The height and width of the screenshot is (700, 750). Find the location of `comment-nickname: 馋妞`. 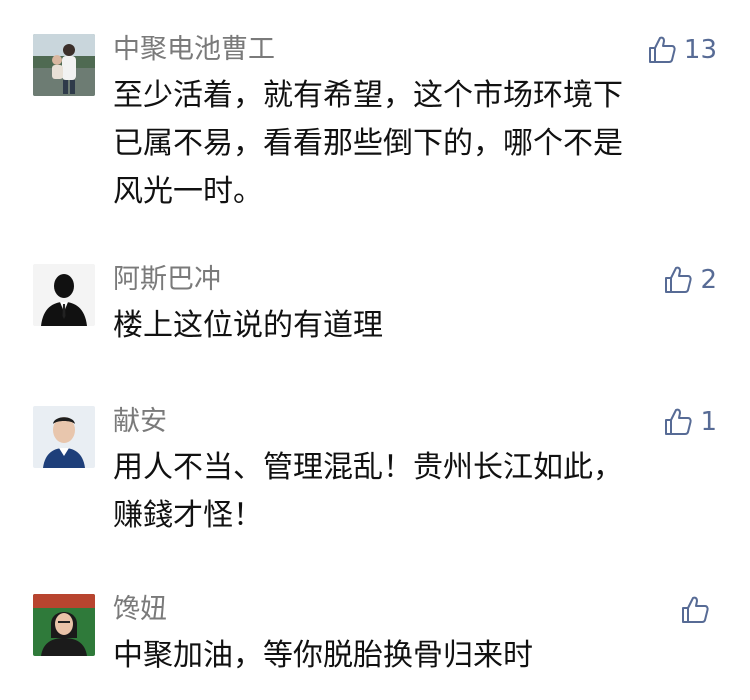

comment-nickname: 馋妞 is located at coordinates (140, 610).